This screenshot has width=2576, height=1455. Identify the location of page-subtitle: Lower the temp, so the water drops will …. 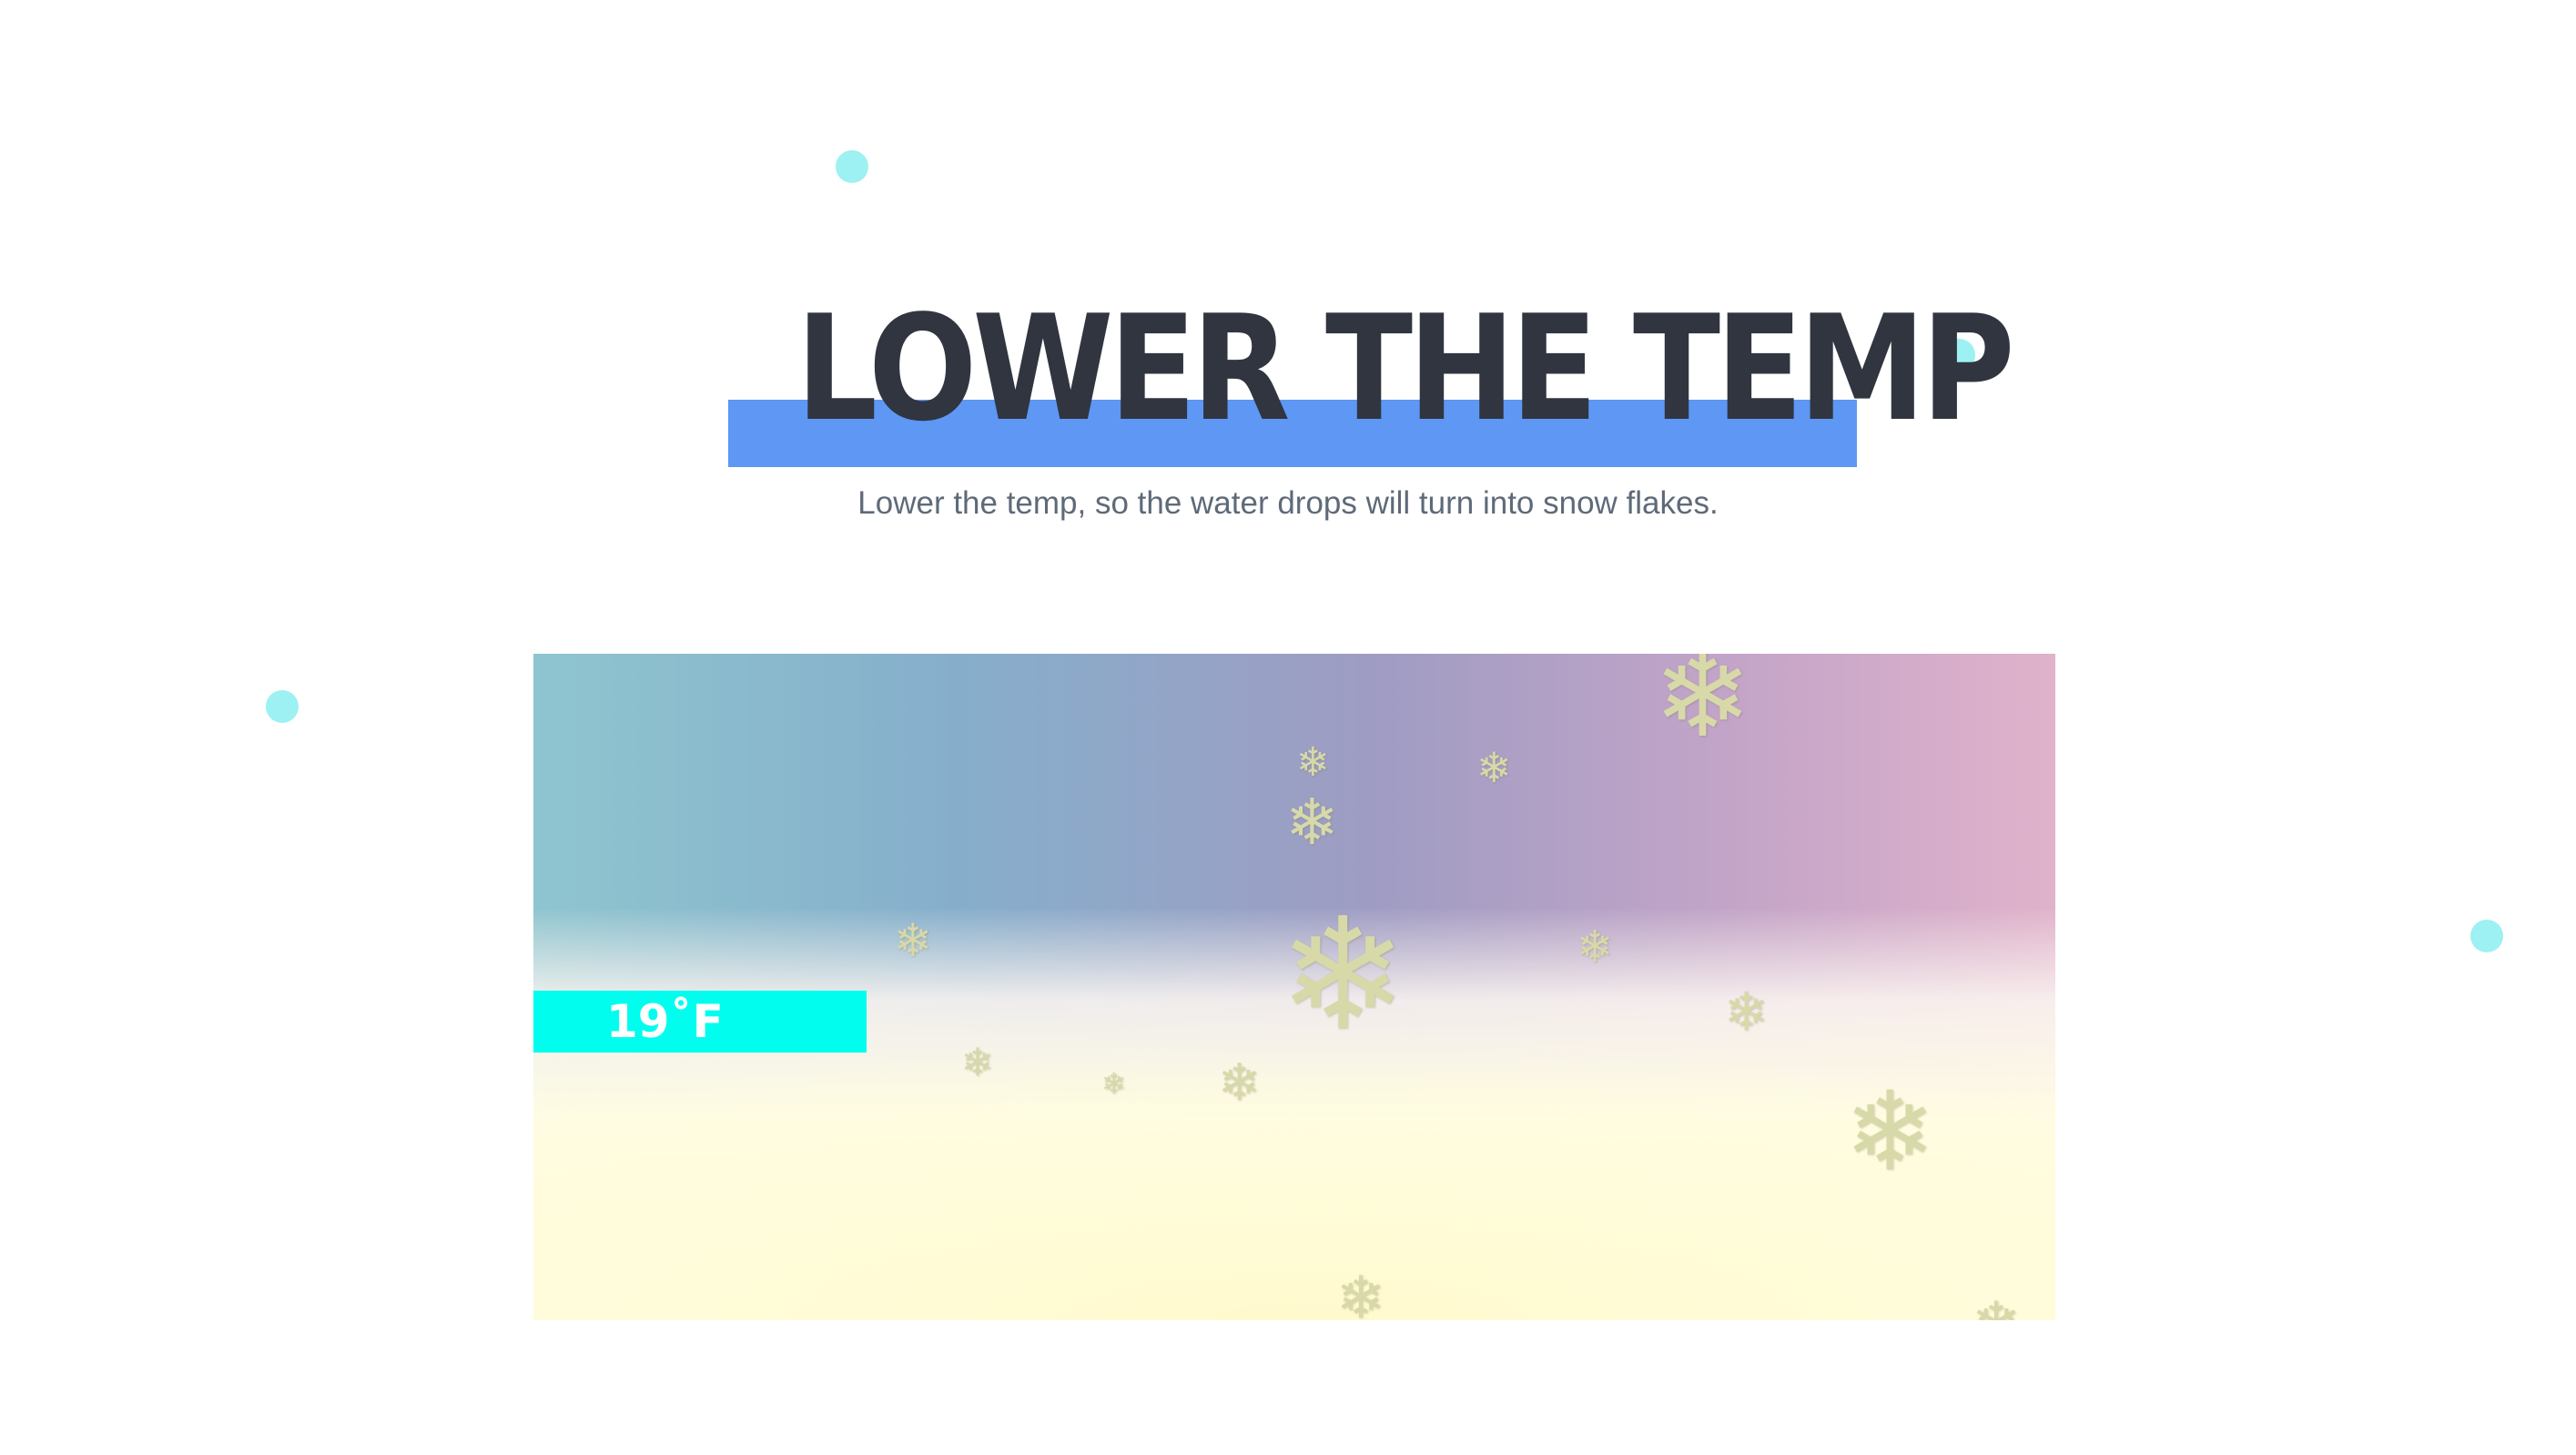
(1288, 503).